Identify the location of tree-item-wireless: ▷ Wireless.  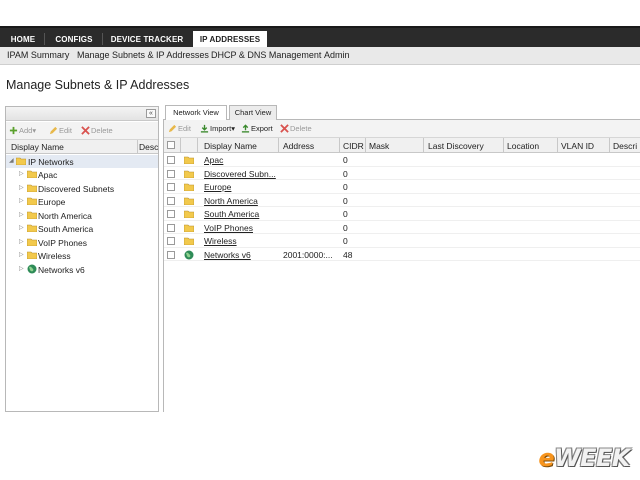
(82, 255).